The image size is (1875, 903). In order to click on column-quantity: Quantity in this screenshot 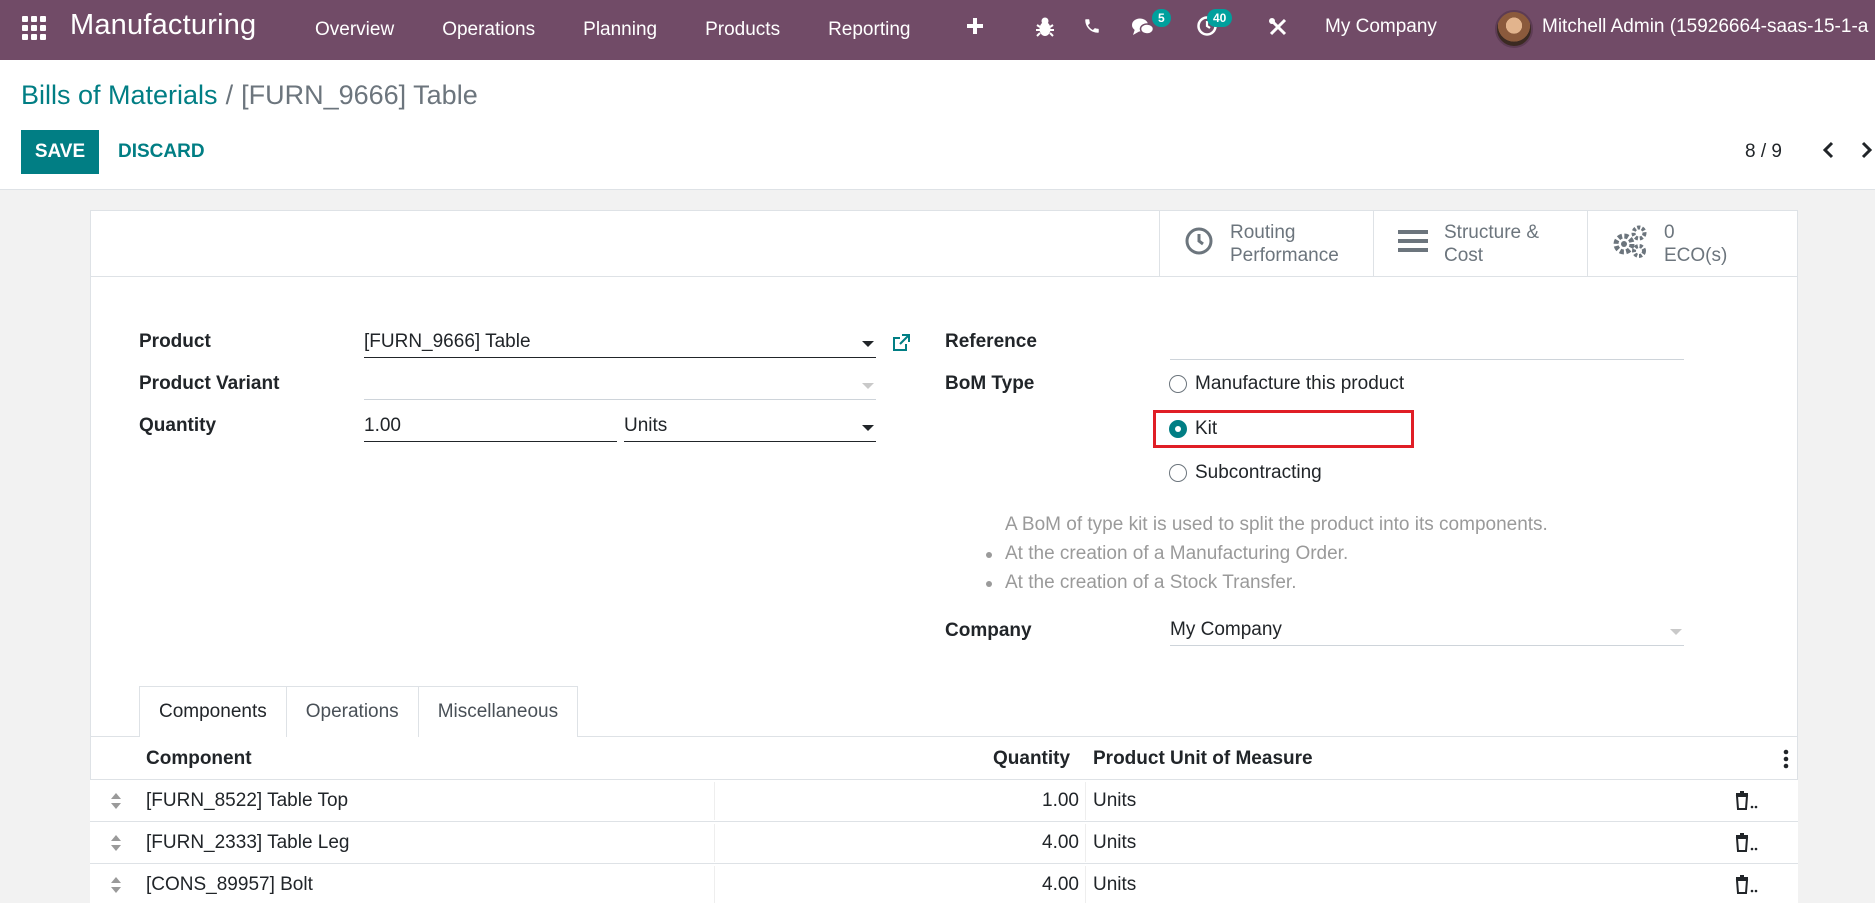, I will do `click(1031, 759)`.